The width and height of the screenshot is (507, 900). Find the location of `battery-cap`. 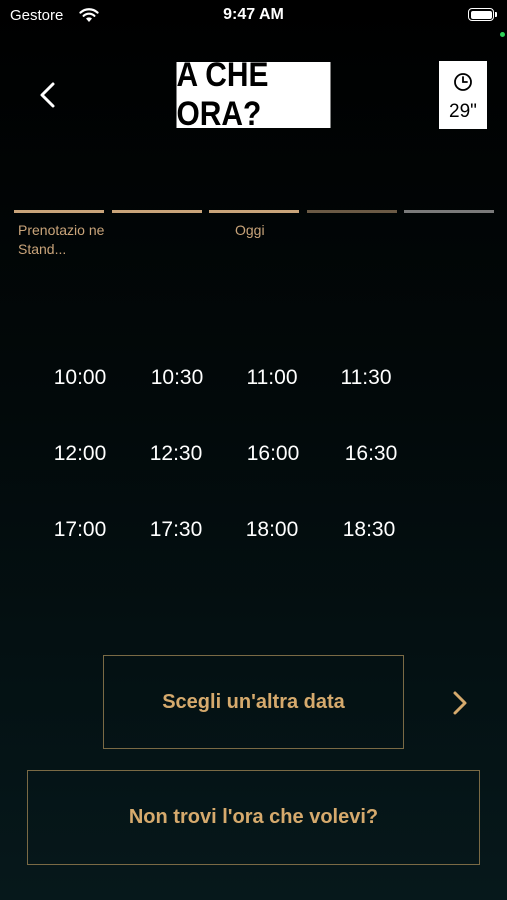

battery-cap is located at coordinates (496, 14).